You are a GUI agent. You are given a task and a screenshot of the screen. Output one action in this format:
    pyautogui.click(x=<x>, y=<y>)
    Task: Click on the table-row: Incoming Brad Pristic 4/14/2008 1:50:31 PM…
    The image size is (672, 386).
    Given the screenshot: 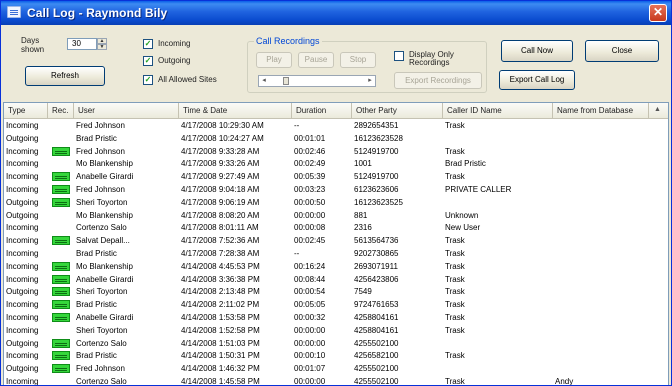 What is the action you would take?
    pyautogui.click(x=336, y=355)
    